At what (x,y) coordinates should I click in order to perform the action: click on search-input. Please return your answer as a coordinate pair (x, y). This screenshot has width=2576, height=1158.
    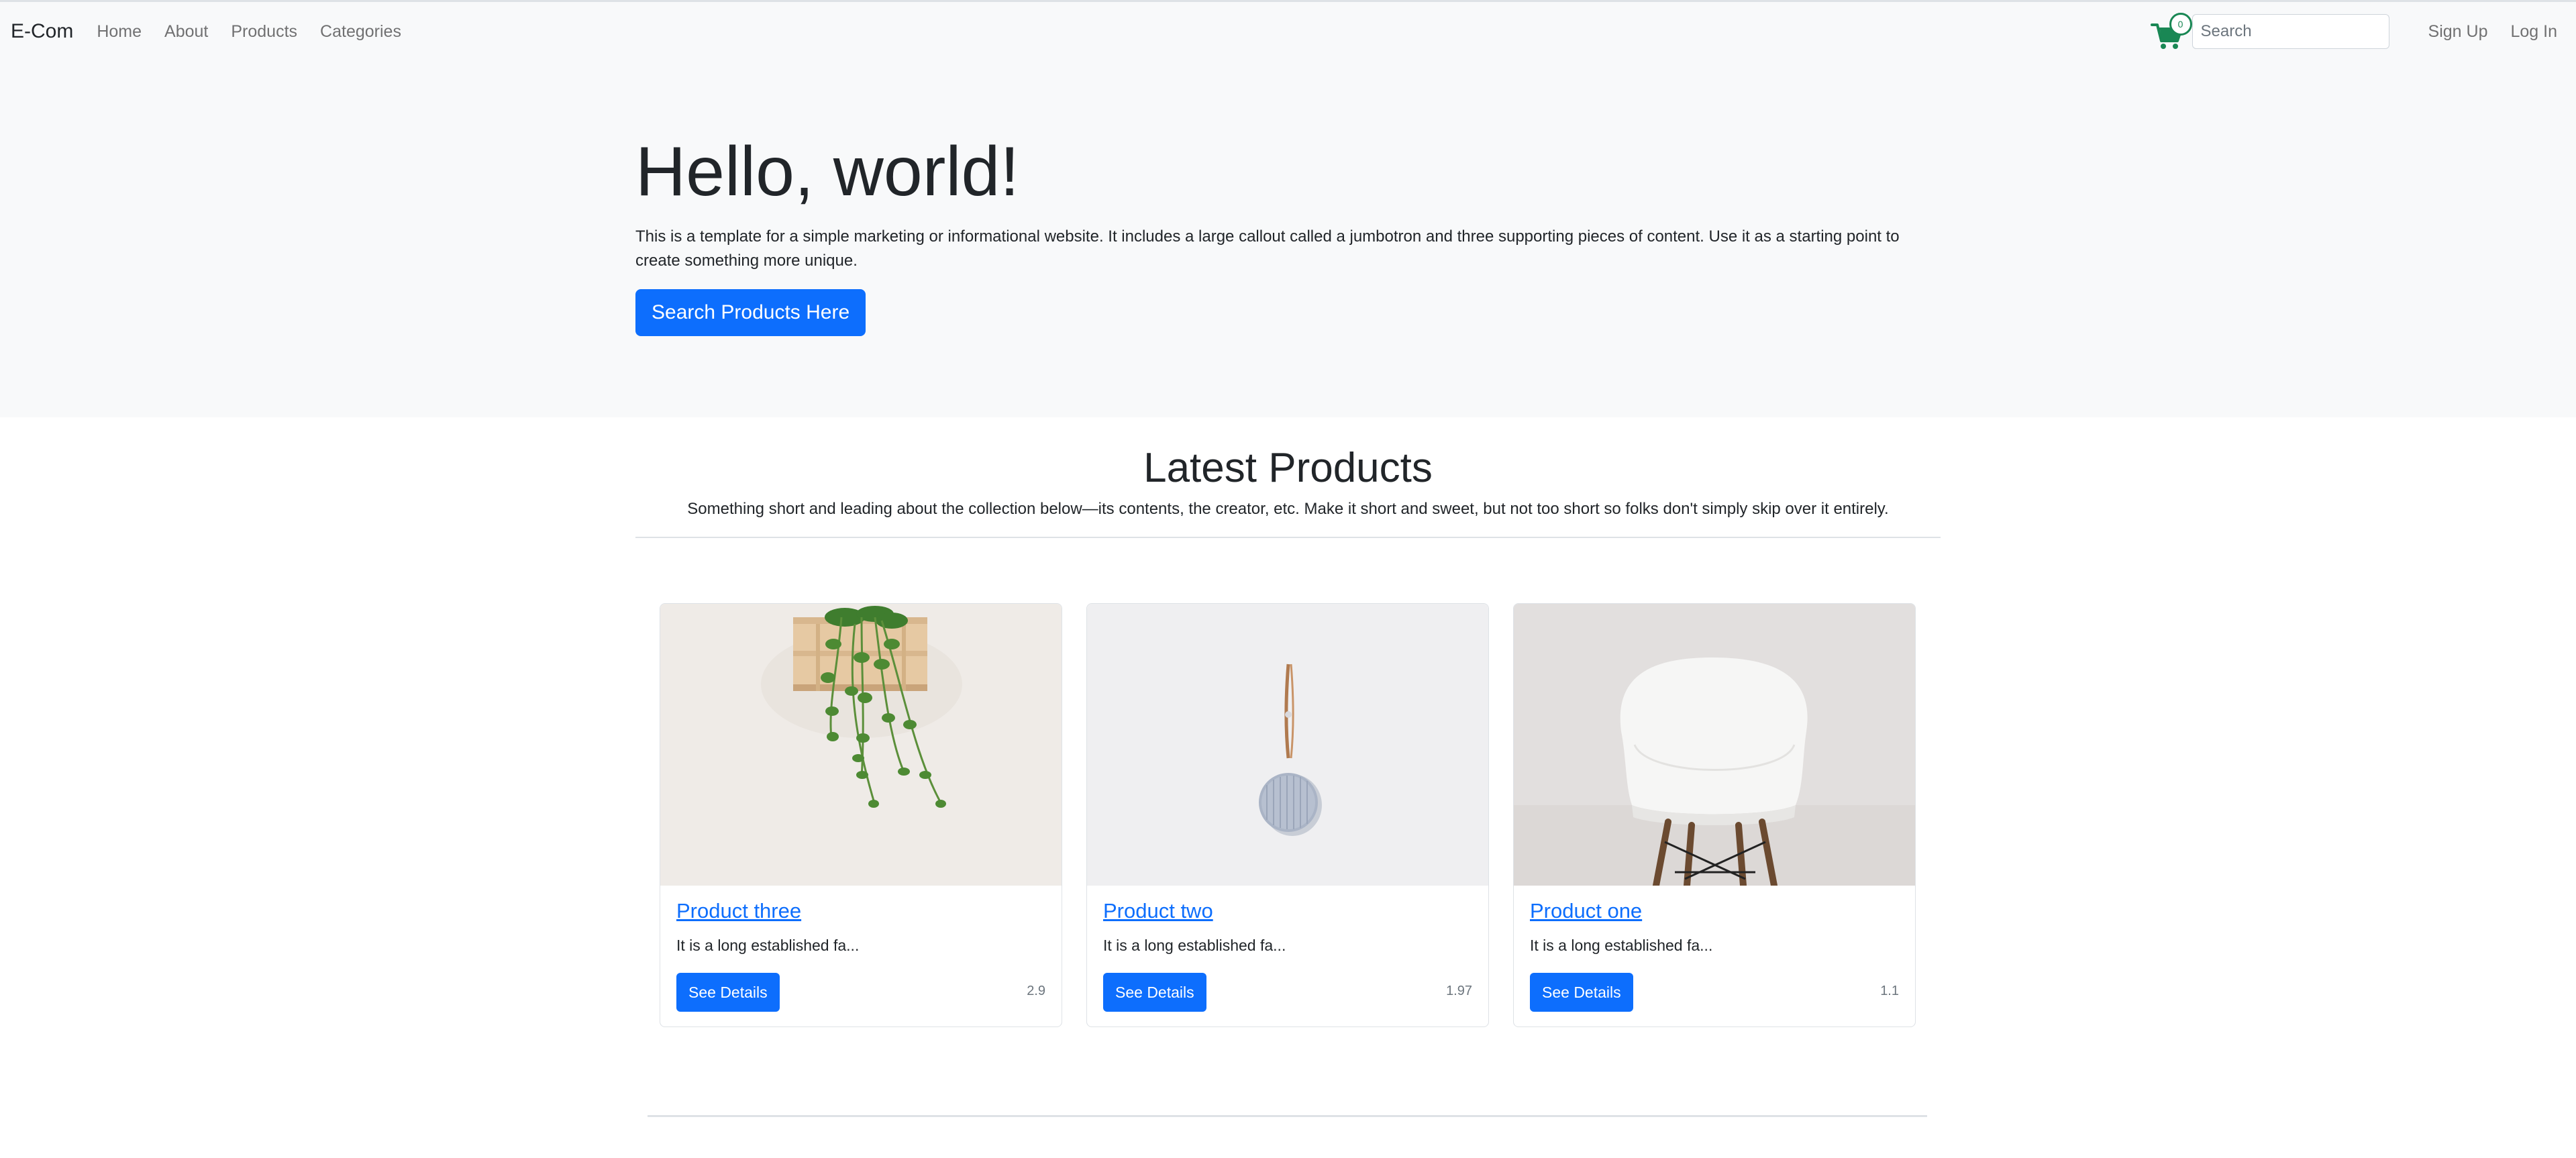
    Looking at the image, I should click on (2290, 31).